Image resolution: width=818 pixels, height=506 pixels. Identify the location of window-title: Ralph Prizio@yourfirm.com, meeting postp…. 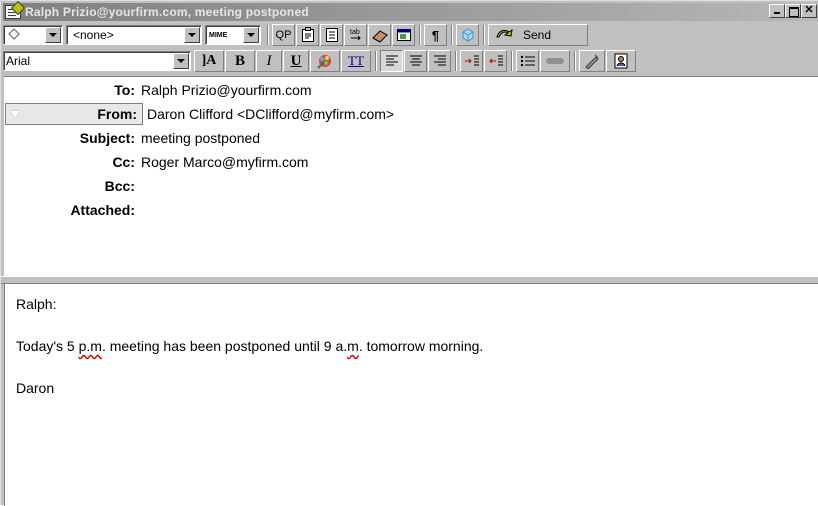
(167, 12).